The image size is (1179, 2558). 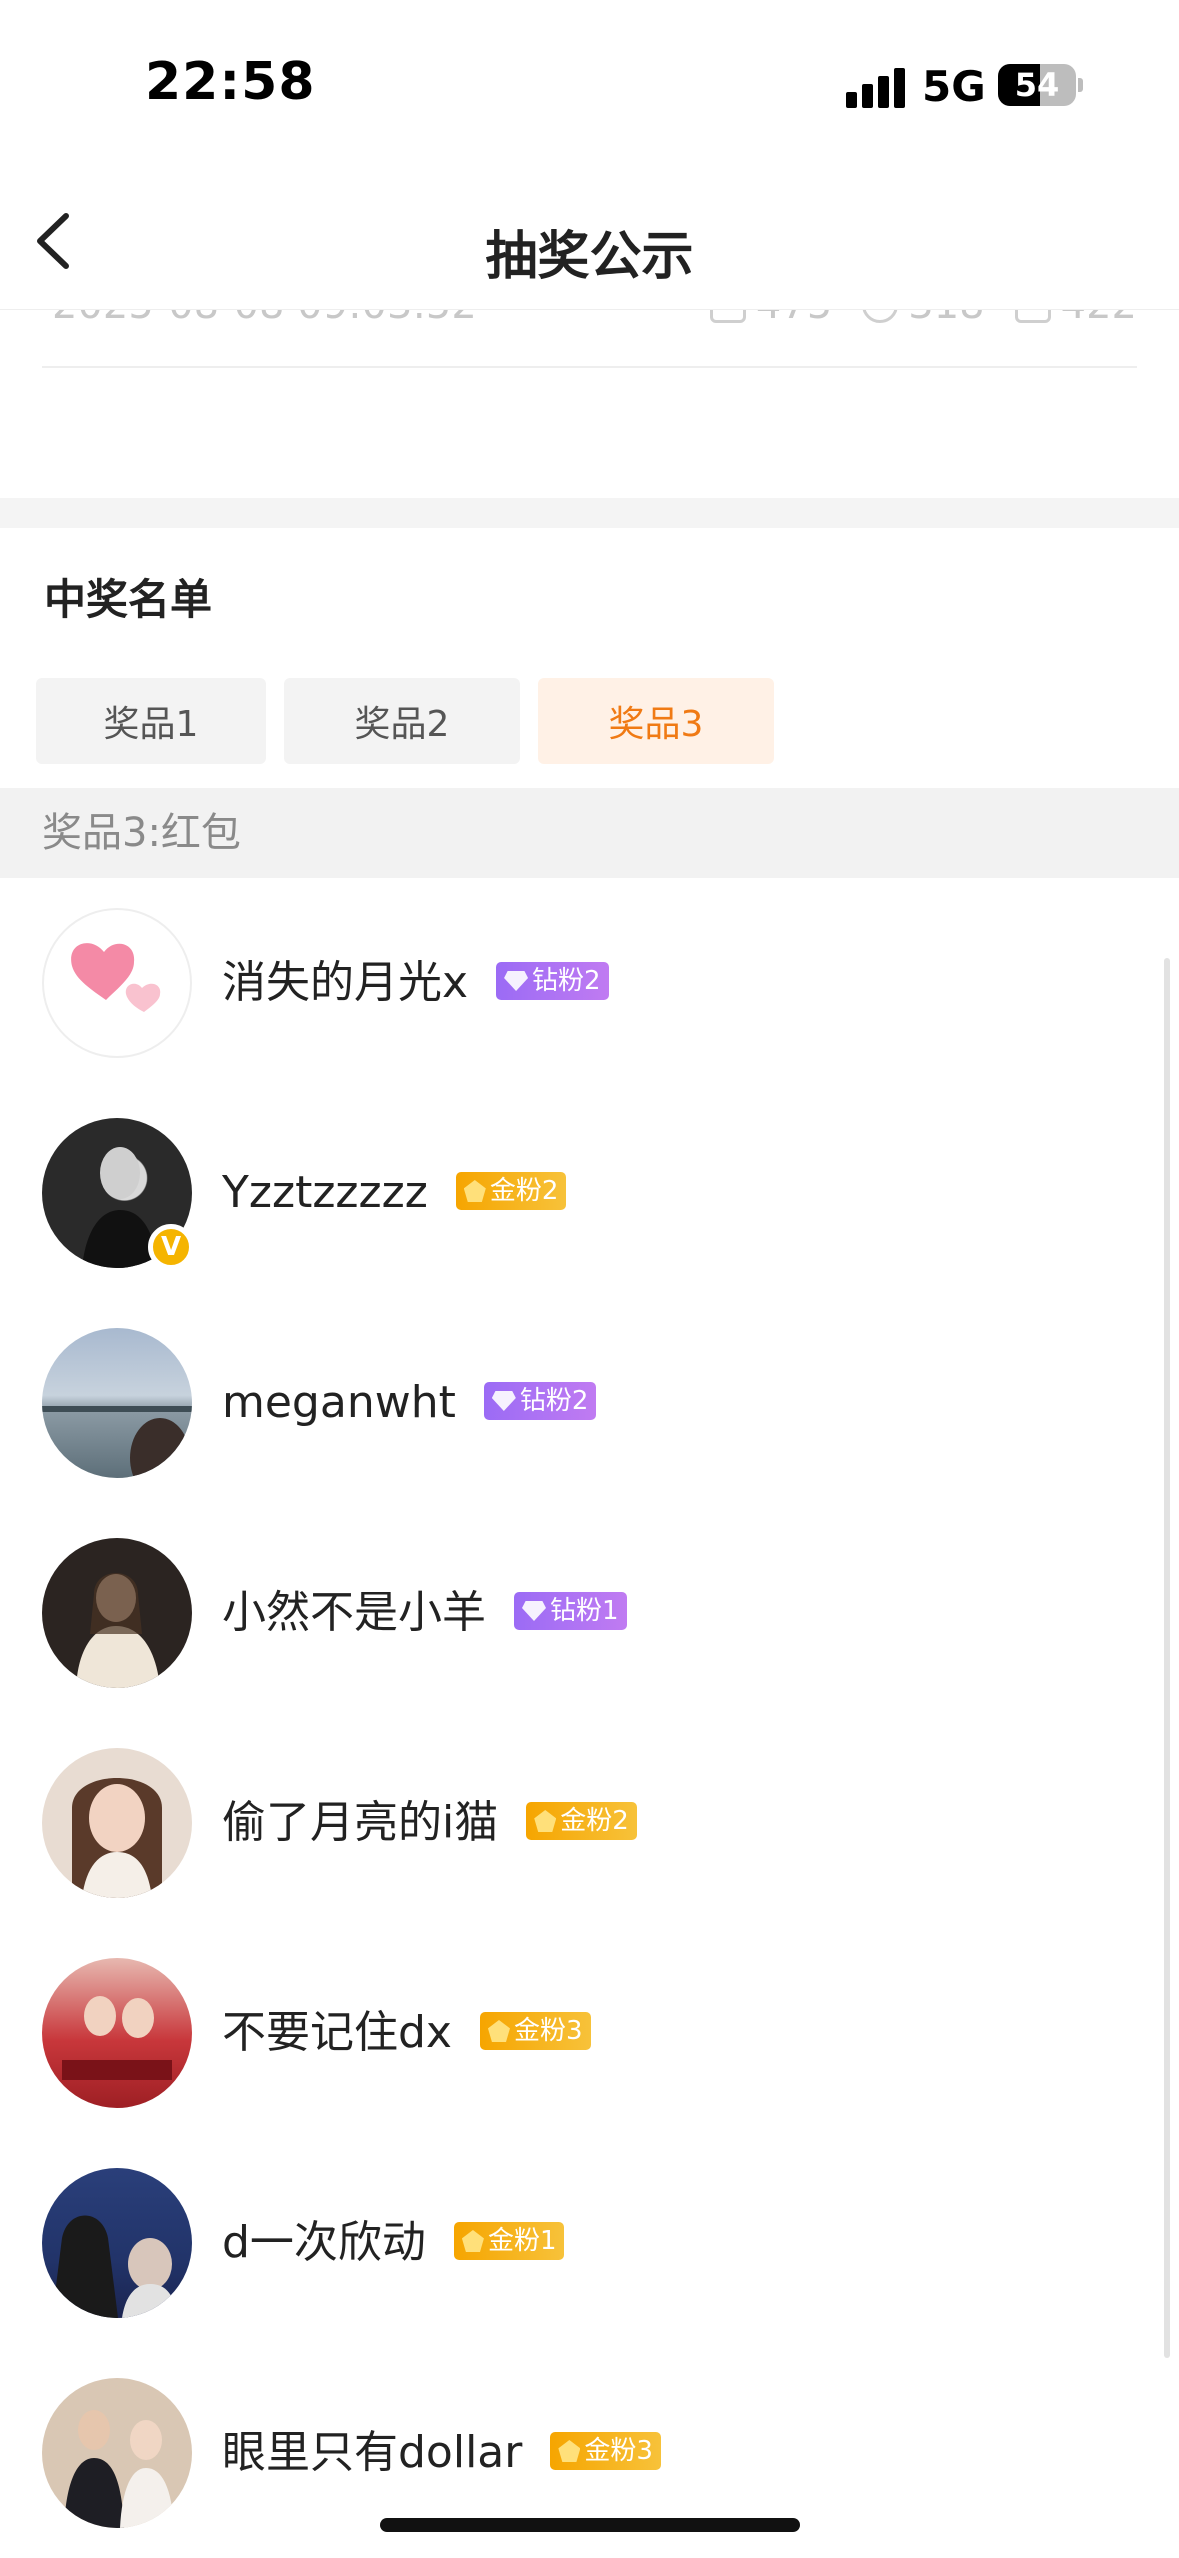 I want to click on winner-name: 小然不是小羊 钻粉1, so click(x=424, y=1613).